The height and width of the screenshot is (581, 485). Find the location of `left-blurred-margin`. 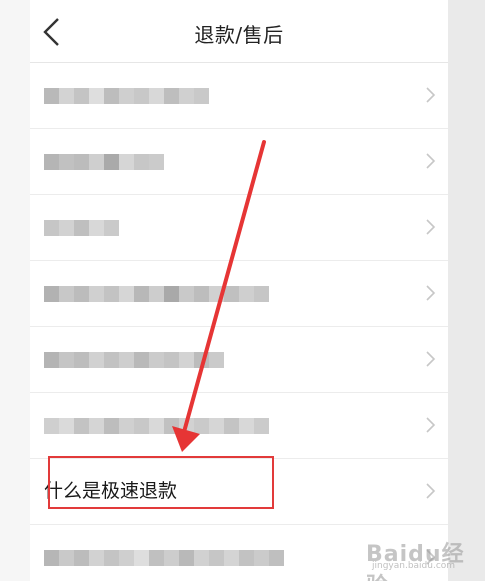

left-blurred-margin is located at coordinates (15, 290).